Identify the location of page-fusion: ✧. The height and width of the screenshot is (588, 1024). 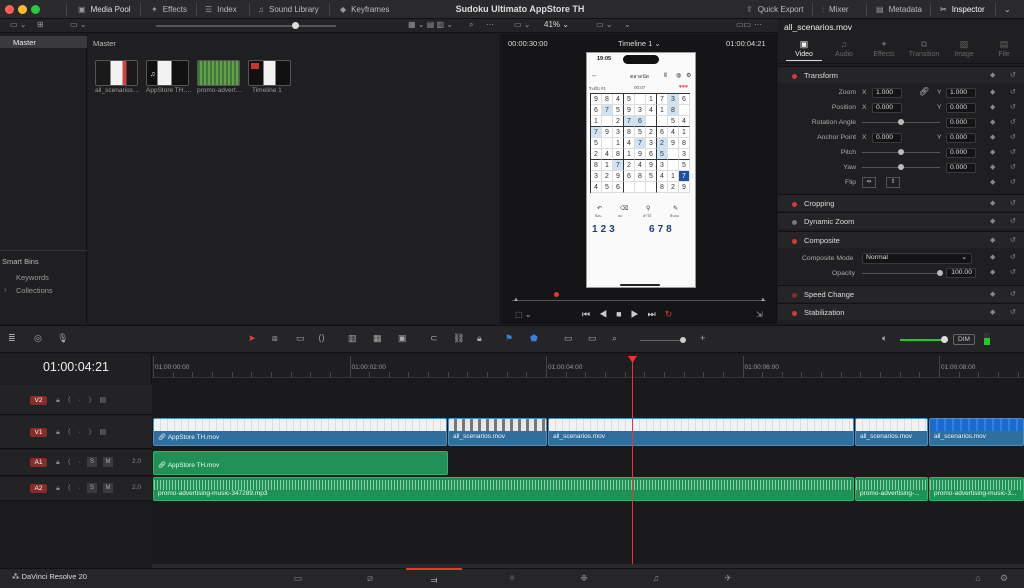
(512, 578).